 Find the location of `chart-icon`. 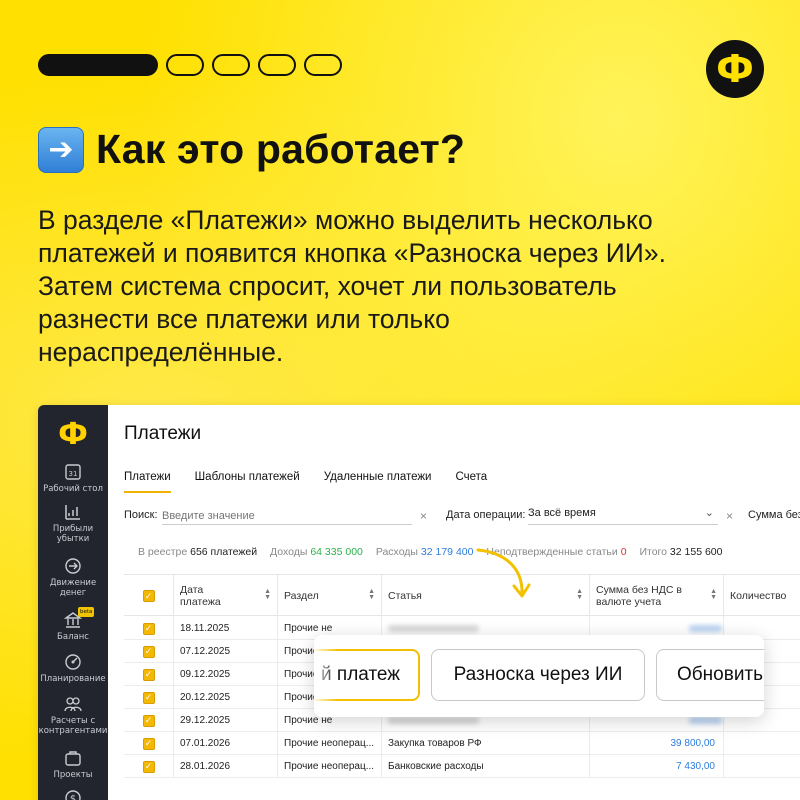

chart-icon is located at coordinates (72, 512).